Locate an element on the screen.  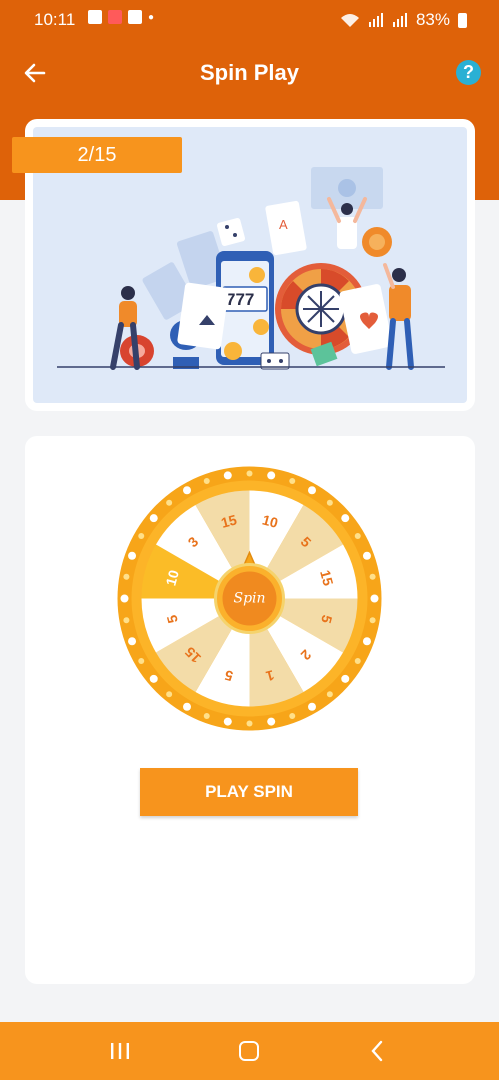
bag-icon is located at coordinates (135, 17).